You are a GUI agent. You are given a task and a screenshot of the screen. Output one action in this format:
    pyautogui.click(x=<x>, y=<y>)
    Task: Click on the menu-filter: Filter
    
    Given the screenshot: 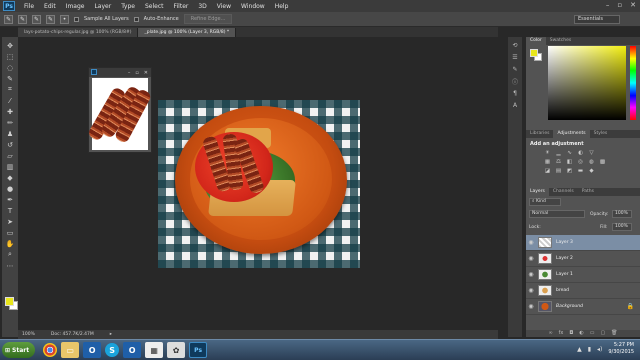 What is the action you would take?
    pyautogui.click(x=181, y=6)
    